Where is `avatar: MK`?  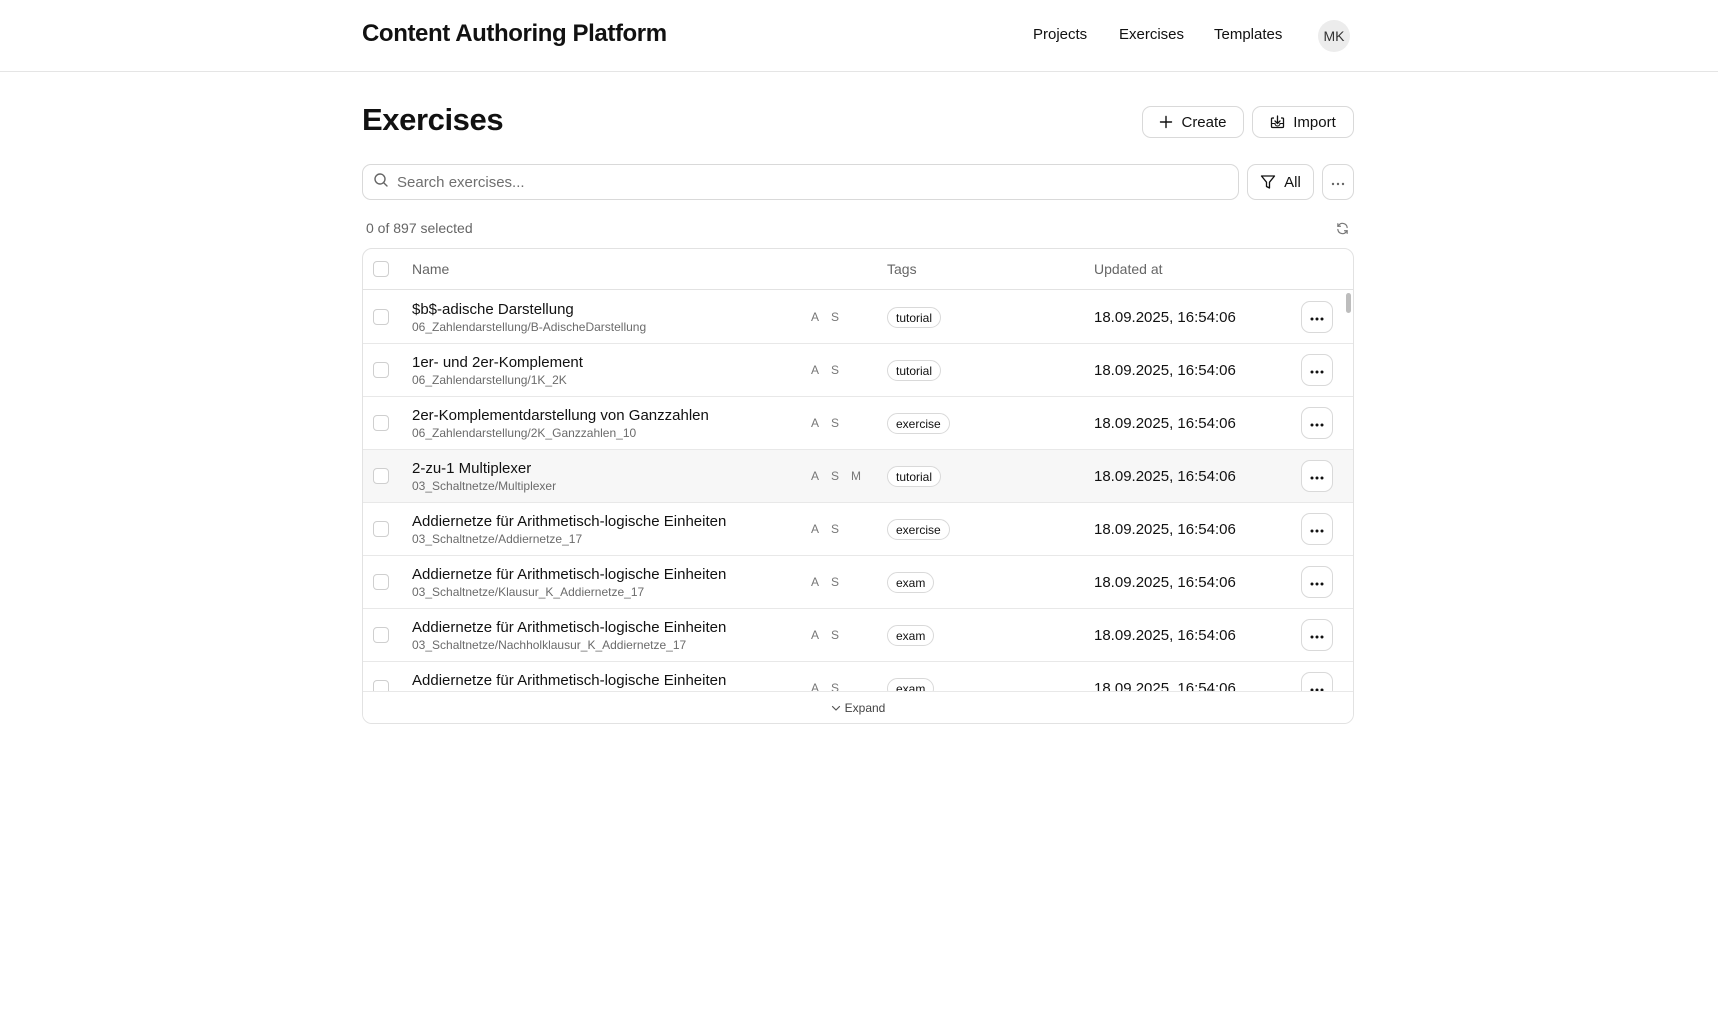
avatar: MK is located at coordinates (1334, 36).